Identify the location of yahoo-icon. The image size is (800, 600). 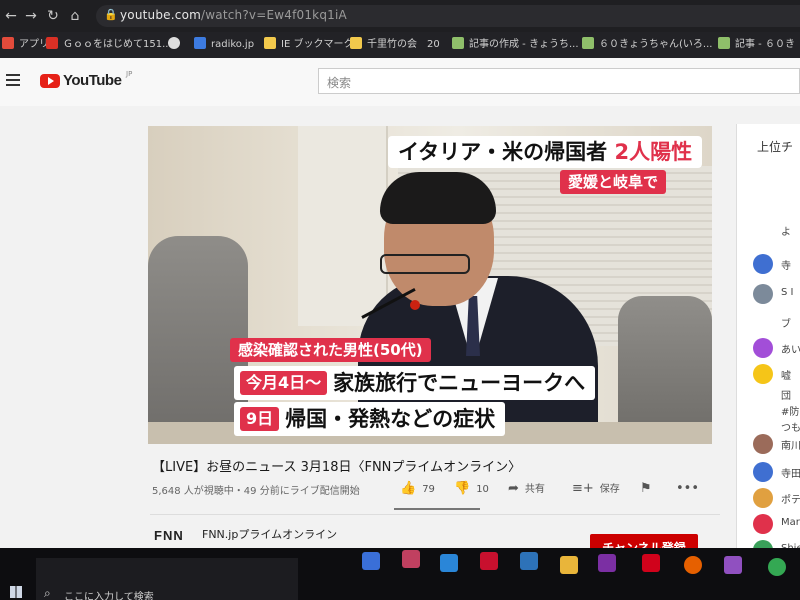
(651, 563).